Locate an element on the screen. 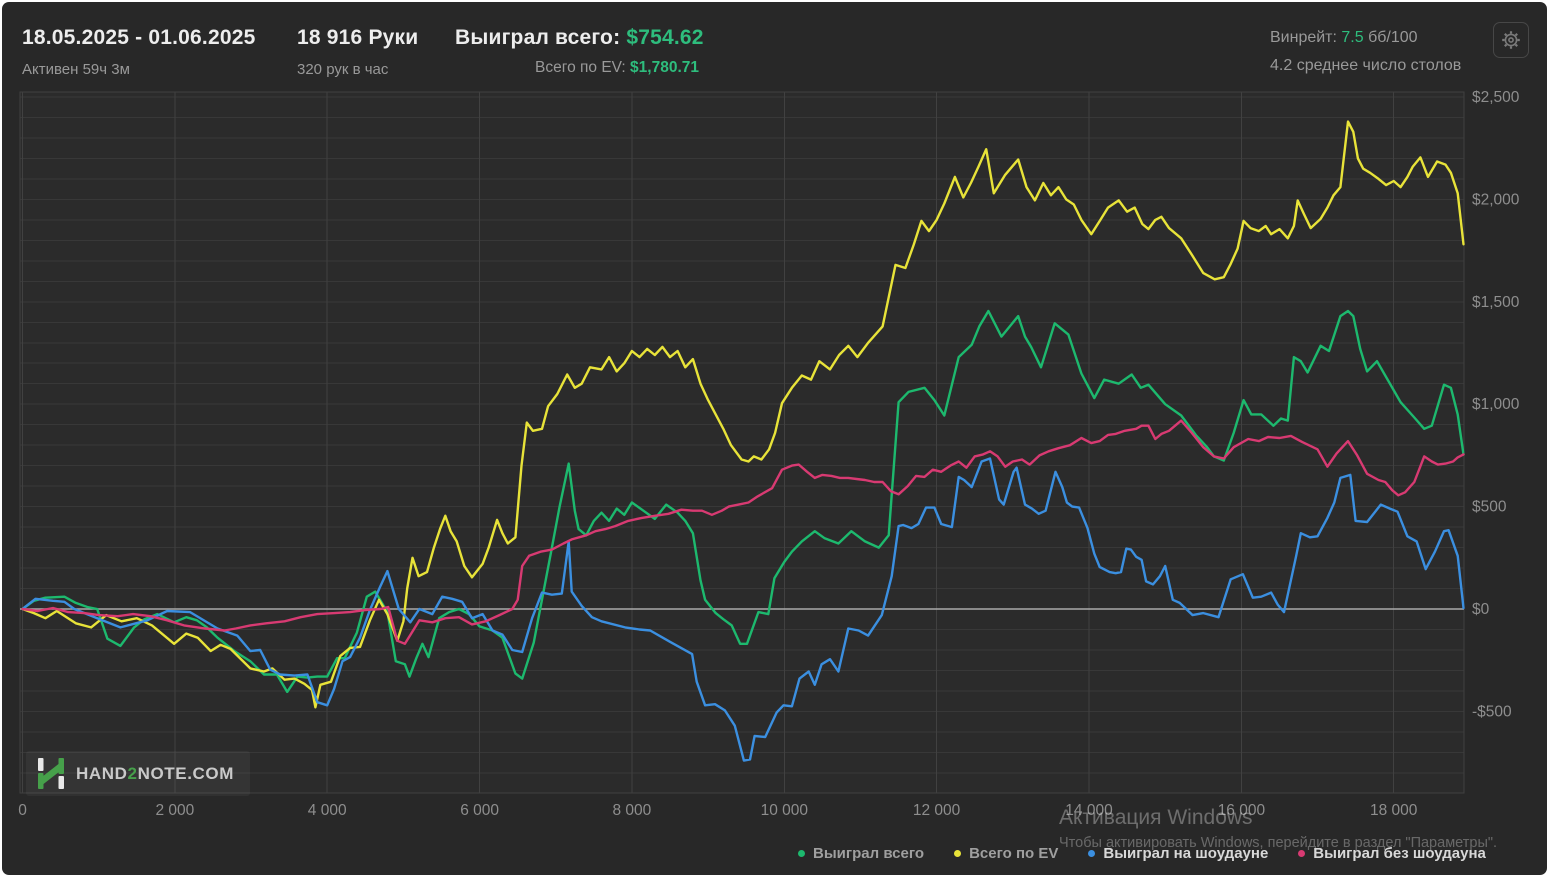  hand2note-logo-text: HAND2NOTE.COM is located at coordinates (155, 773).